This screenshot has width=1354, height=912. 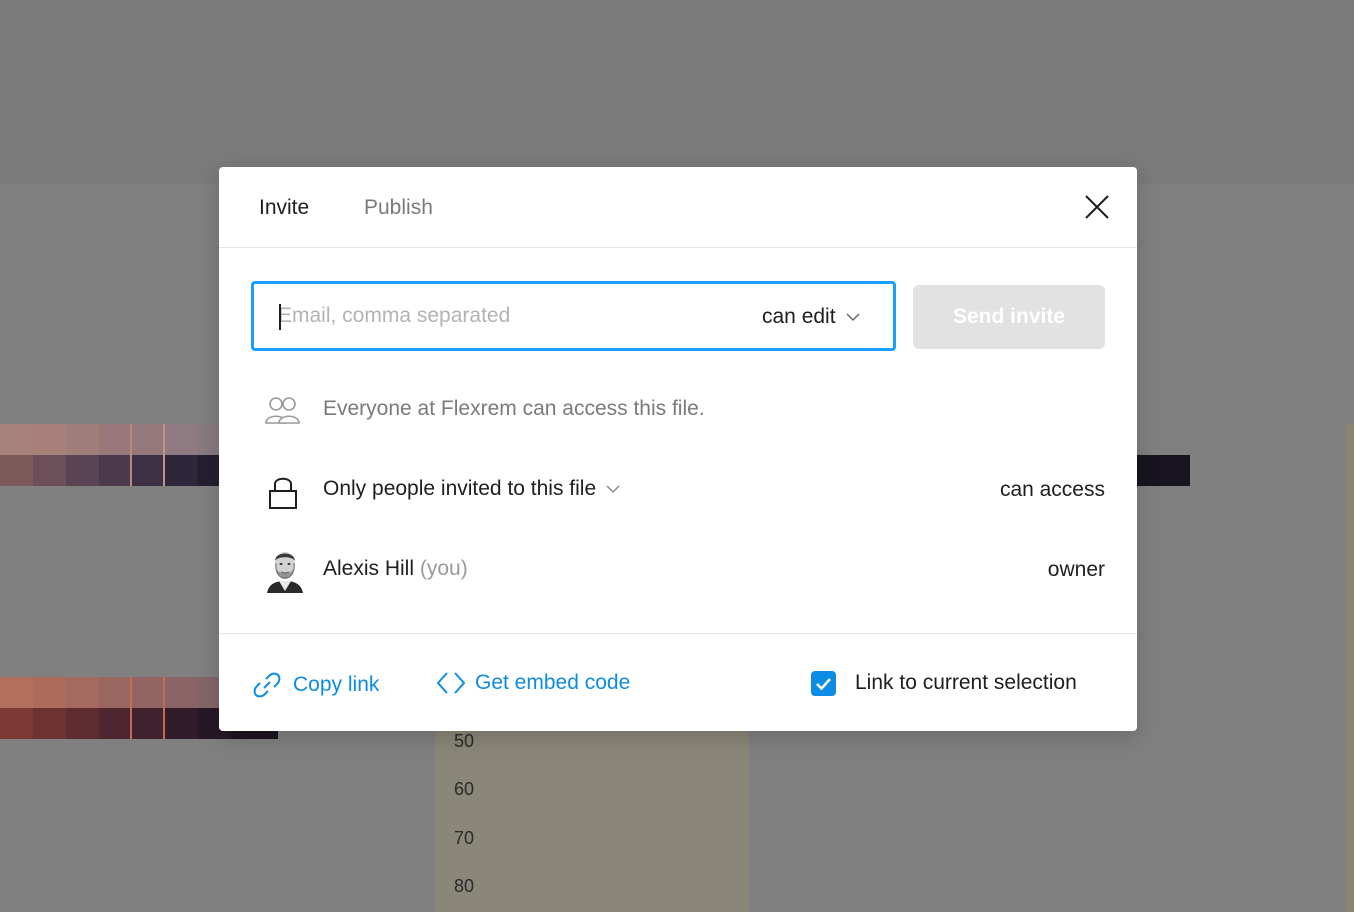 I want to click on close-icon, so click(x=1097, y=207).